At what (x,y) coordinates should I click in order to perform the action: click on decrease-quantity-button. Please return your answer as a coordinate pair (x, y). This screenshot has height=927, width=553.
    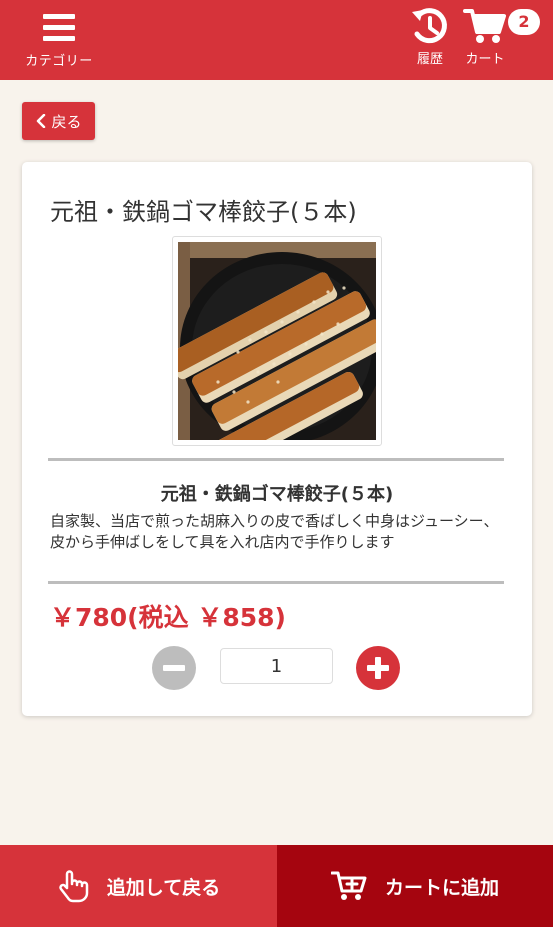
    Looking at the image, I should click on (174, 668).